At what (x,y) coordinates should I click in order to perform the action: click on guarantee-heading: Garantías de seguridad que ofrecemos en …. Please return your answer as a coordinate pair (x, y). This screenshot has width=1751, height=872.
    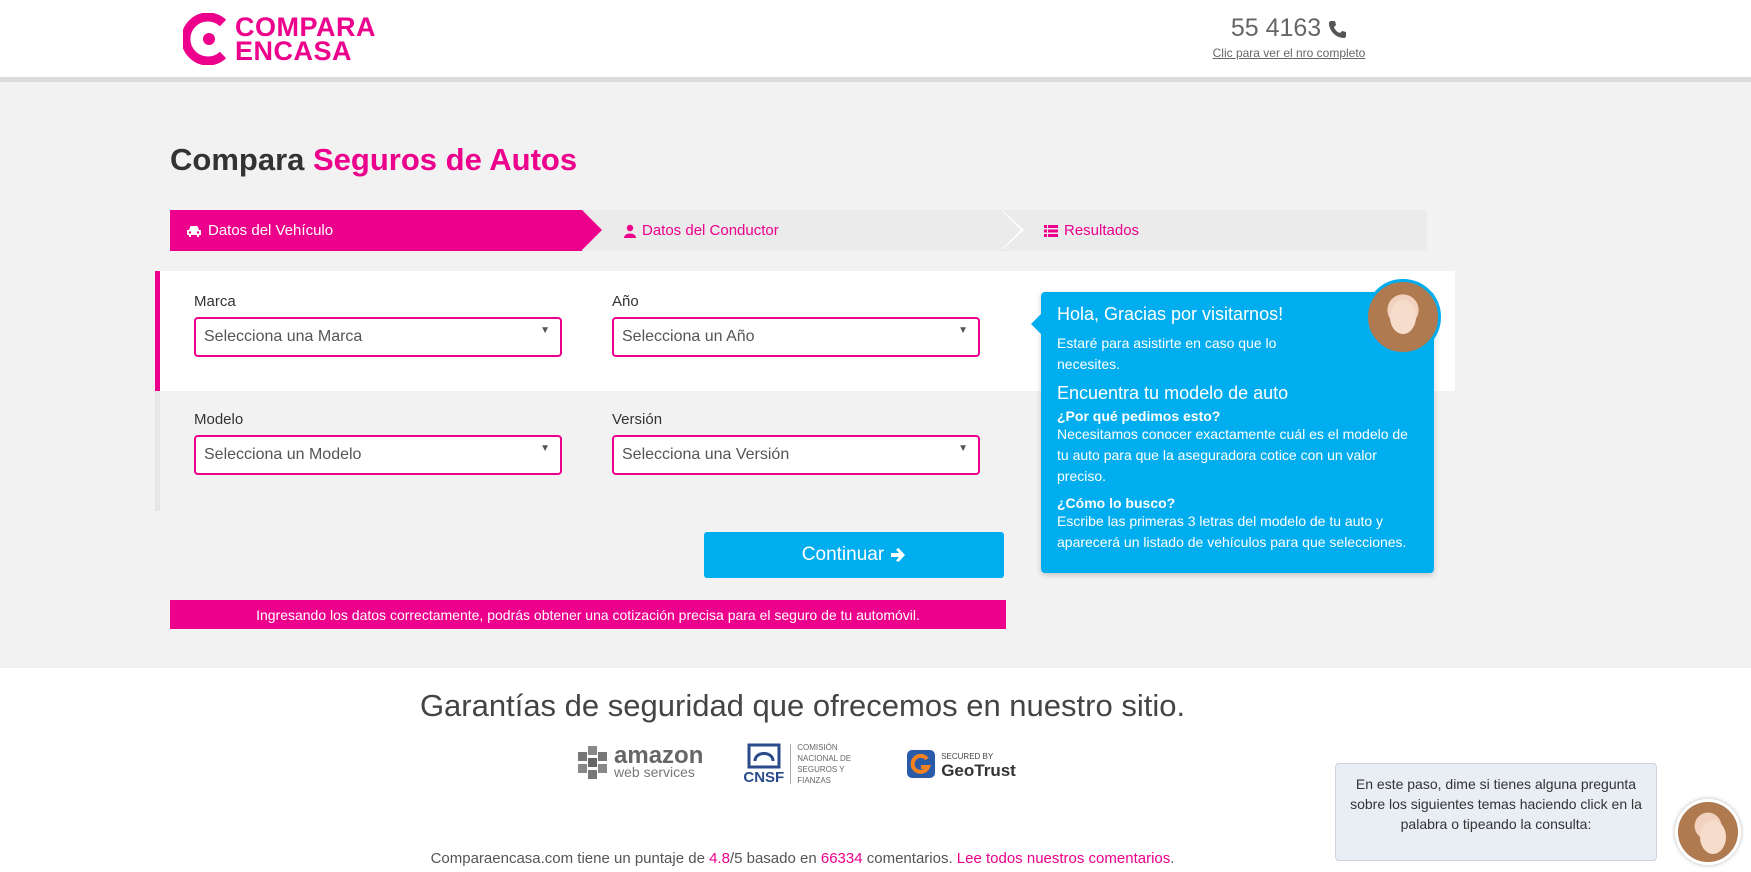
    Looking at the image, I should click on (802, 705).